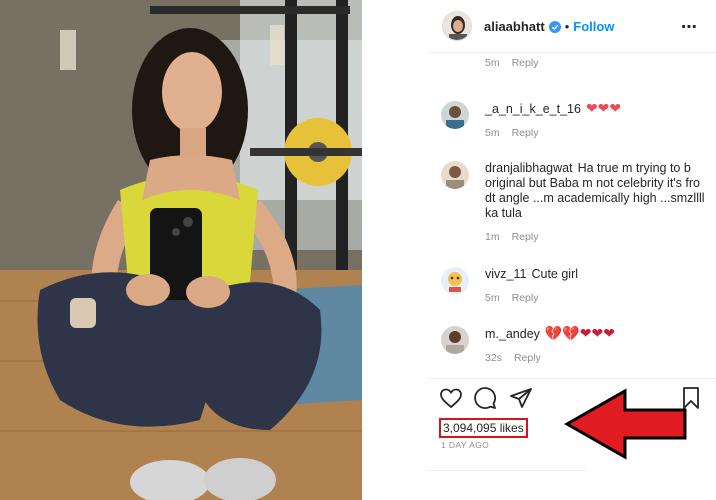 Image resolution: width=716 pixels, height=500 pixels. I want to click on author-avatar, so click(457, 26).